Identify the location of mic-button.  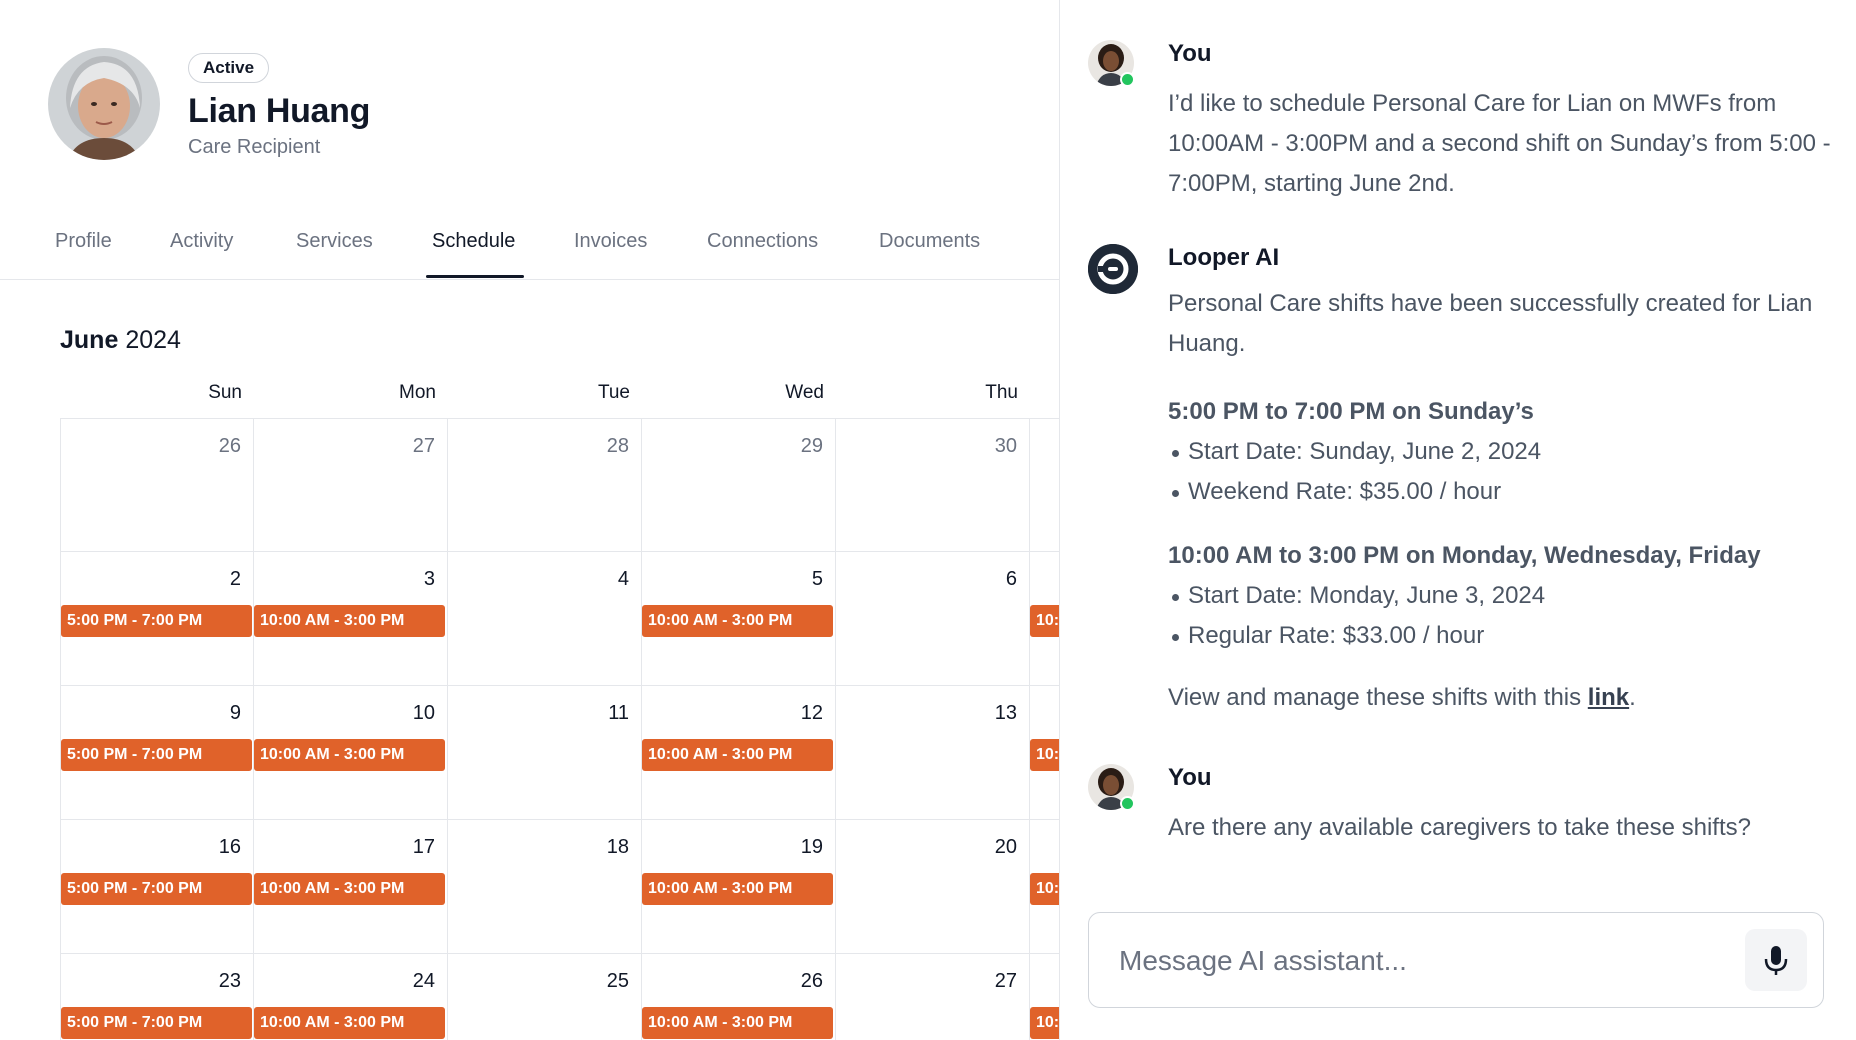
(1776, 960).